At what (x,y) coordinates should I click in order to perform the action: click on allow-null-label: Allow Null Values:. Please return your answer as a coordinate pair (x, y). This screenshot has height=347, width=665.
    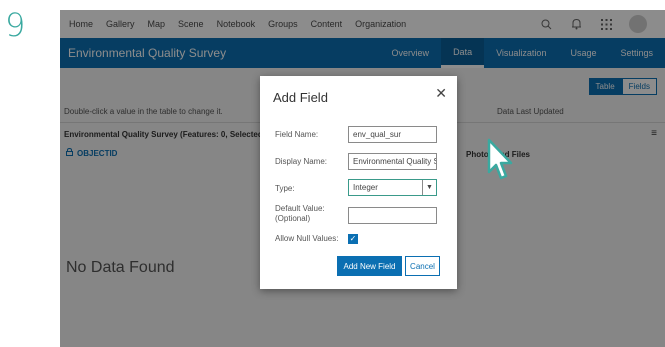
    Looking at the image, I should click on (307, 238).